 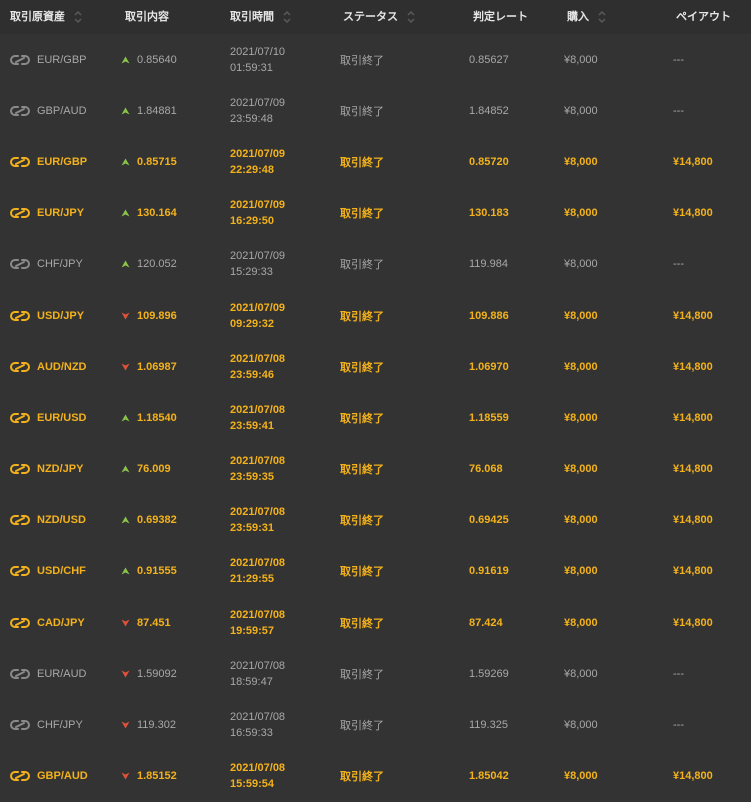 What do you see at coordinates (252, 528) in the screenshot?
I see `trade-time: 23:59:31` at bounding box center [252, 528].